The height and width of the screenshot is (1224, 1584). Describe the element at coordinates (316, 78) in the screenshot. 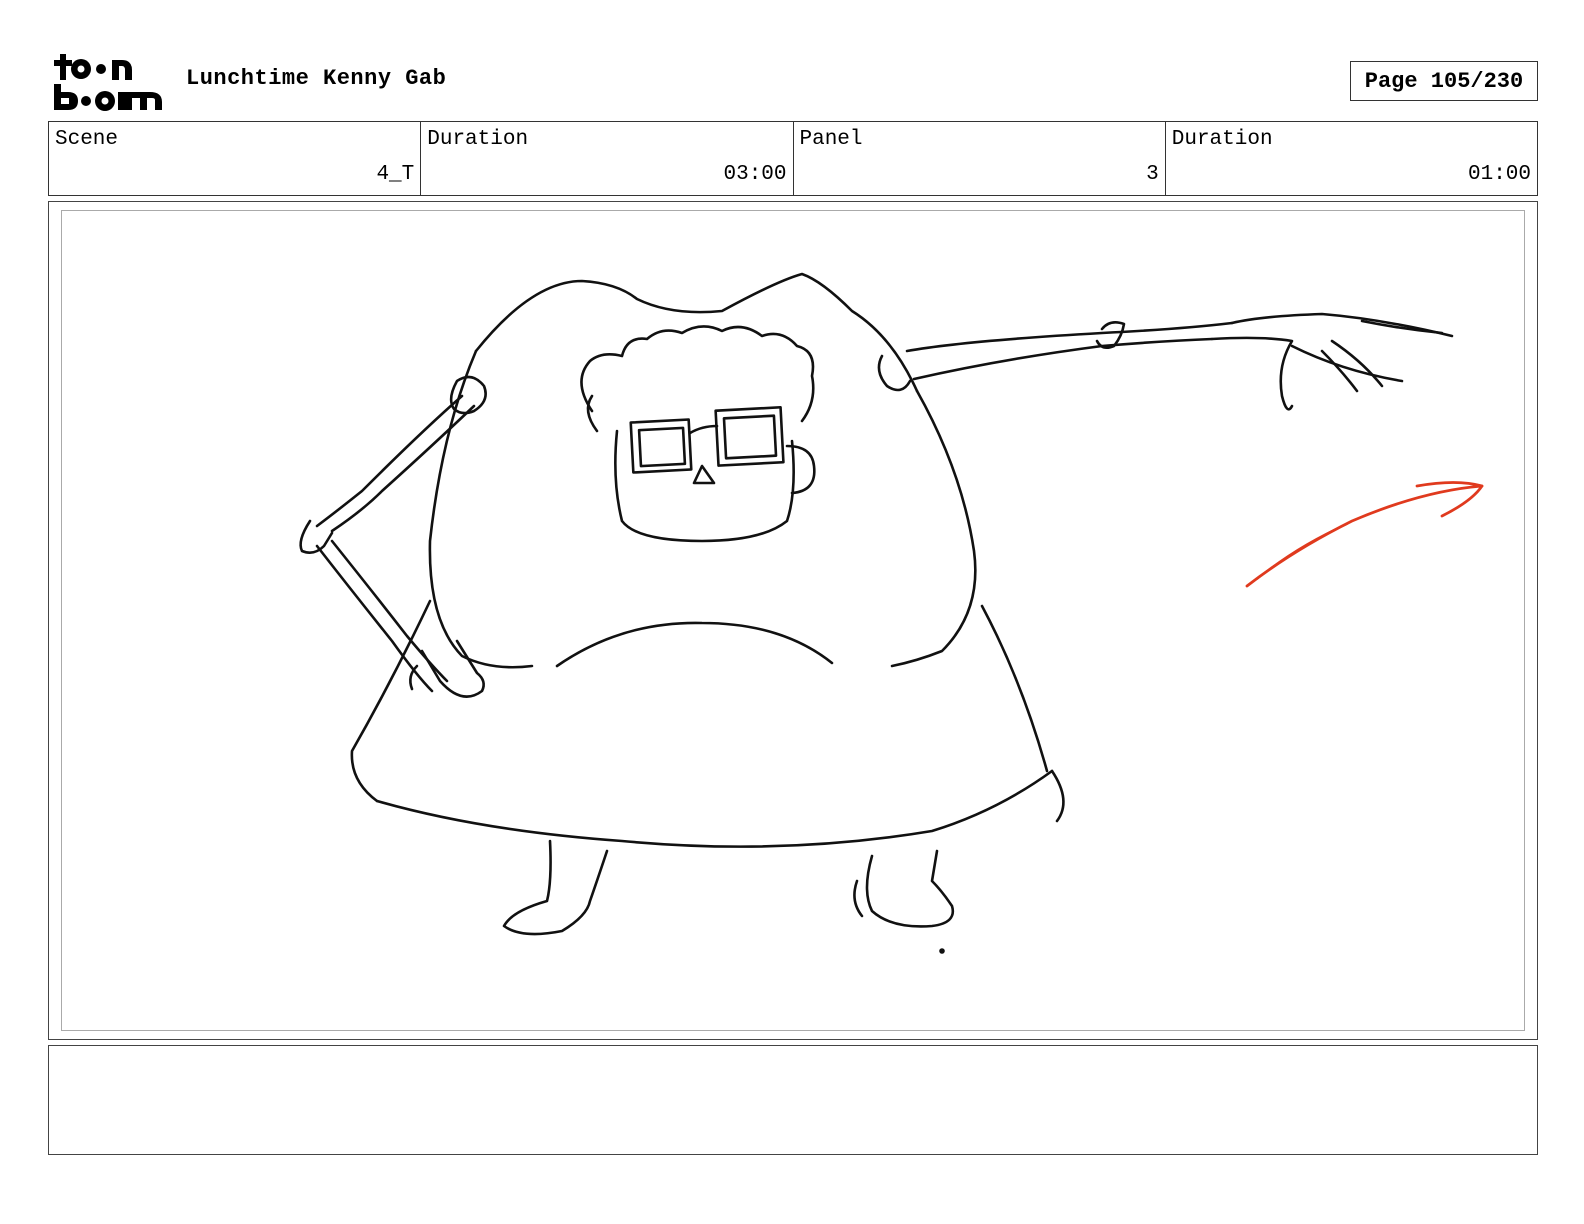

I see `project-title: Lunchtime Kenny Gab` at that location.